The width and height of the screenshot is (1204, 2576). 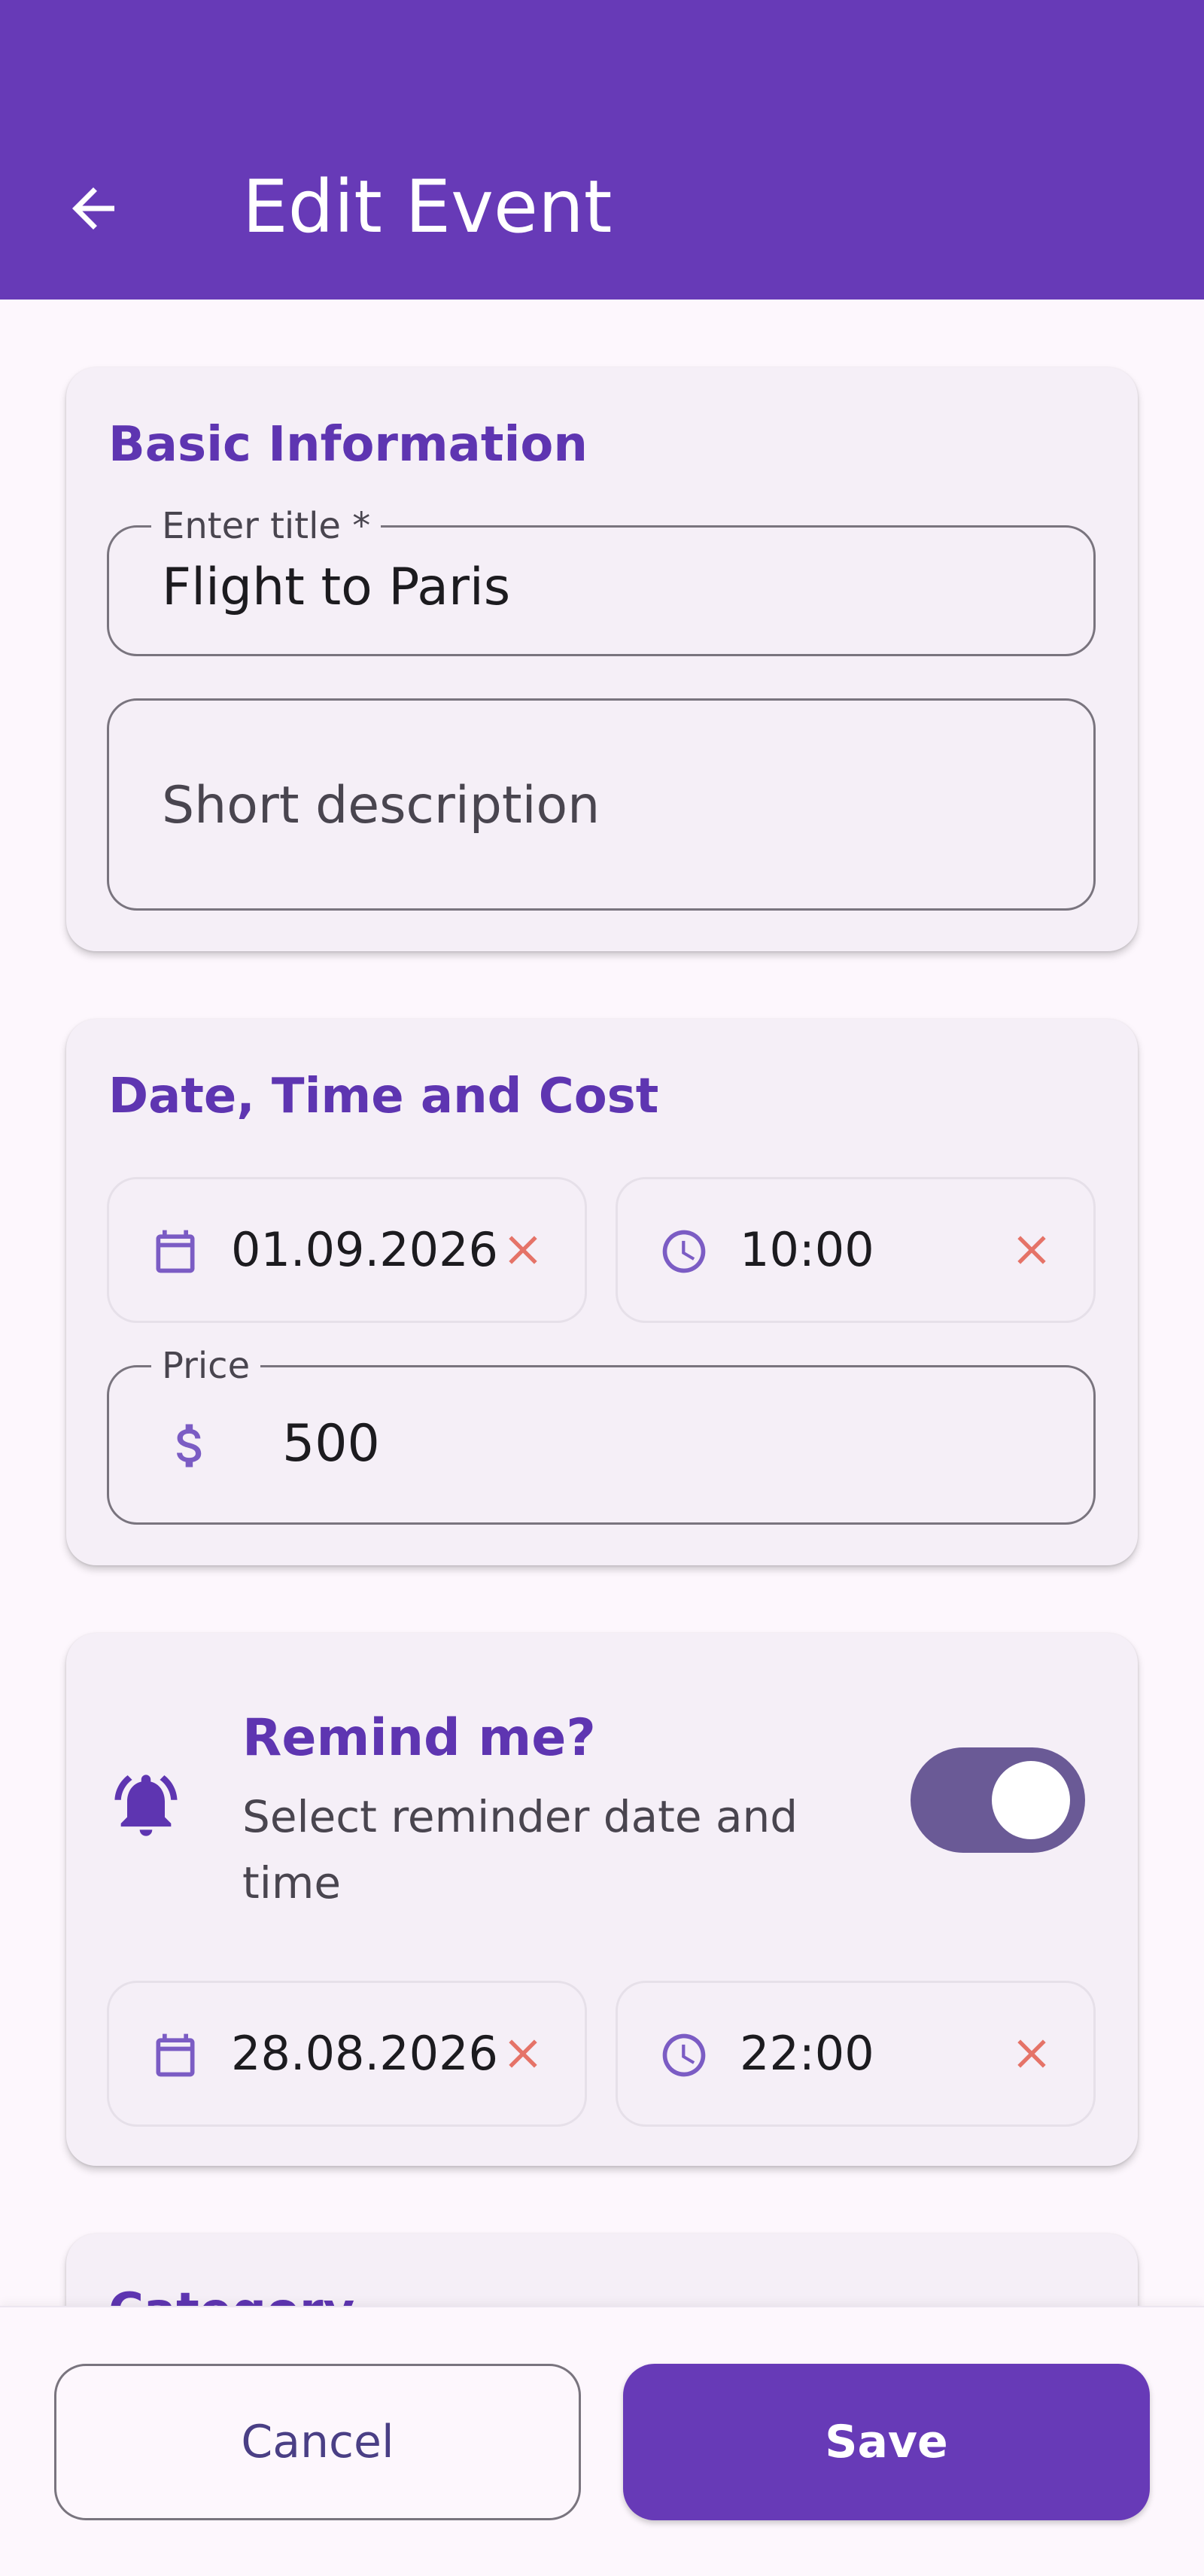 I want to click on clear-reminder-time-button, so click(x=1032, y=2054).